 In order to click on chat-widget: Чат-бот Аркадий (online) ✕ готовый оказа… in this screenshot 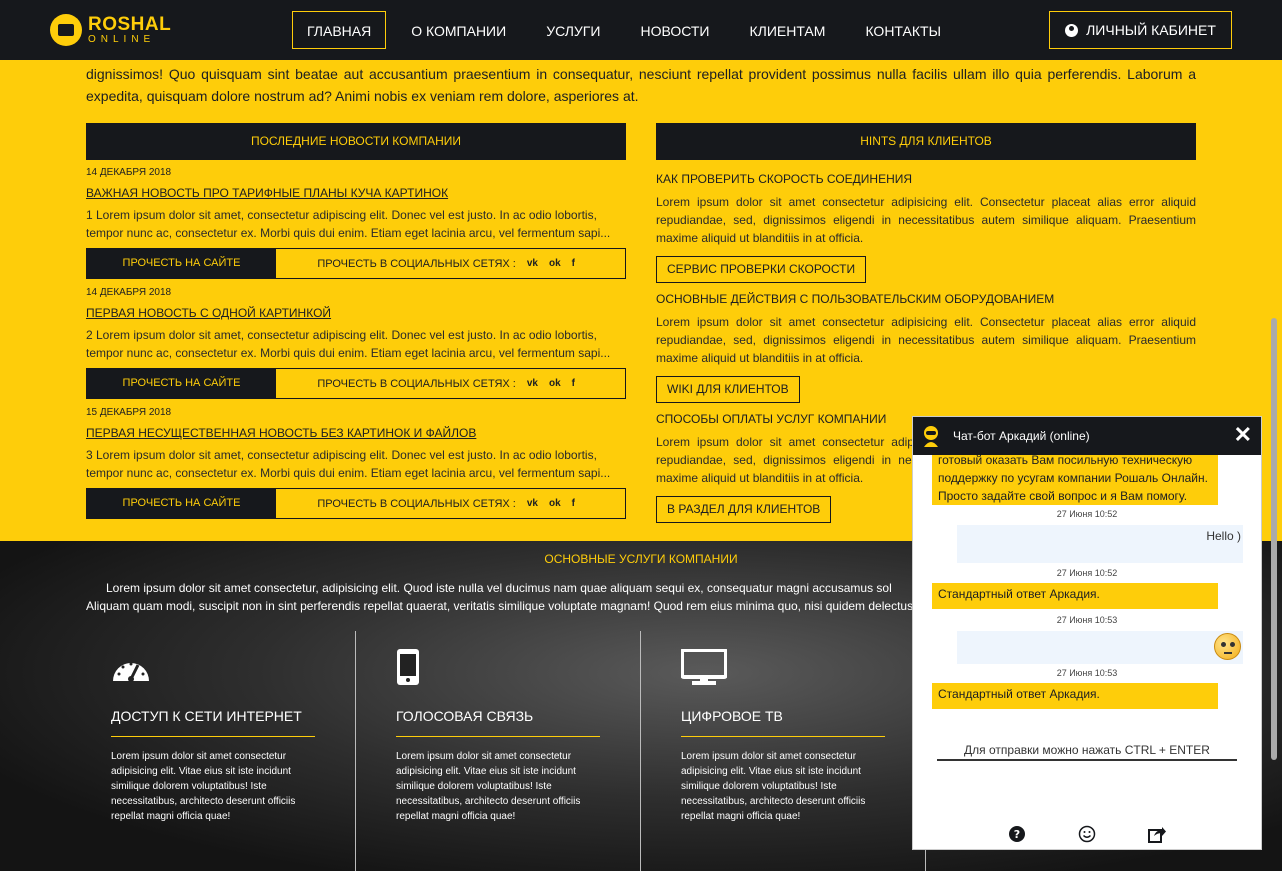, I will do `click(1087, 633)`.